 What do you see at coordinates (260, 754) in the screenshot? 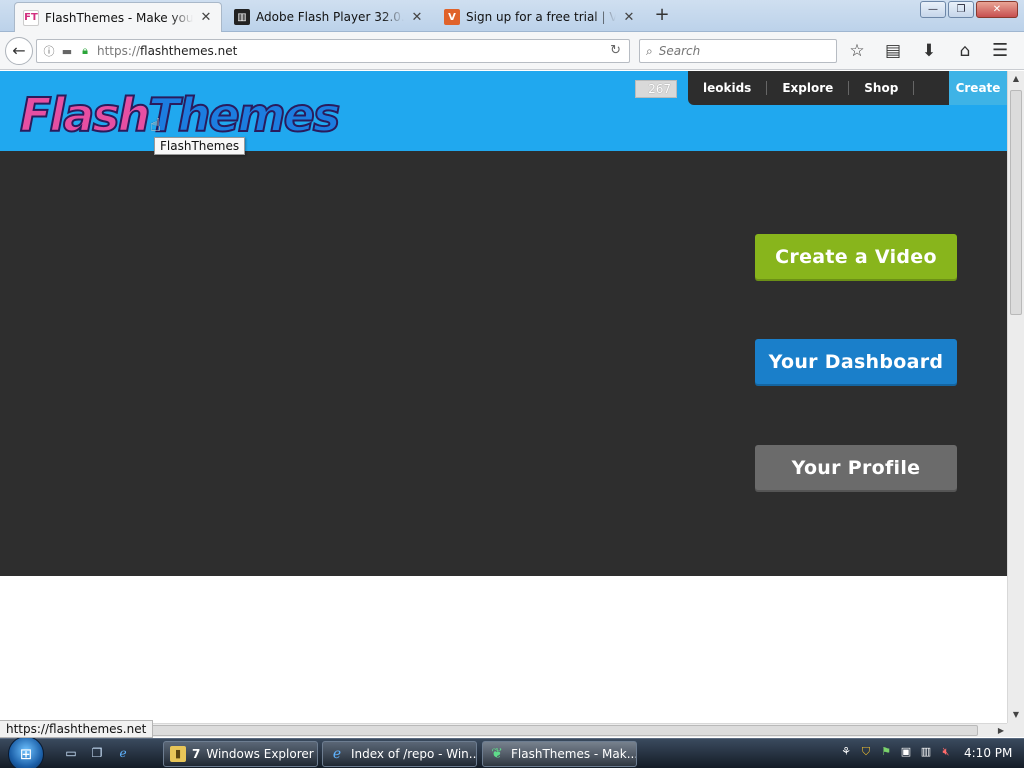
I see `task-label: Windows Explorer` at bounding box center [260, 754].